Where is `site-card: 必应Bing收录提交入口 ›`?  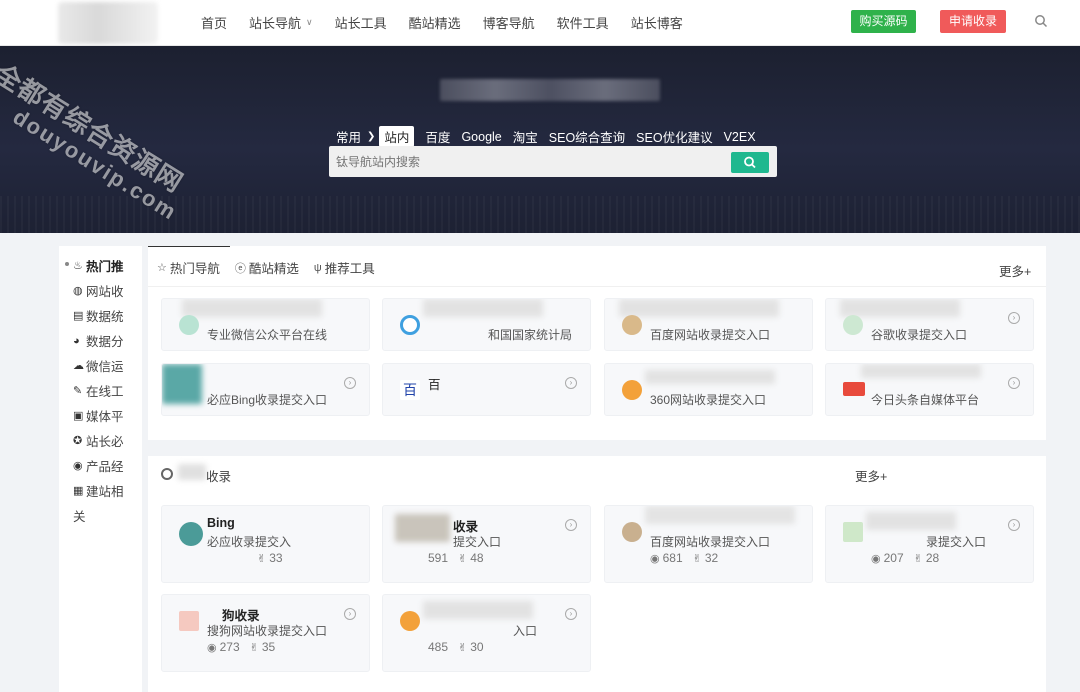
site-card: 必应Bing收录提交入口 › is located at coordinates (265, 389).